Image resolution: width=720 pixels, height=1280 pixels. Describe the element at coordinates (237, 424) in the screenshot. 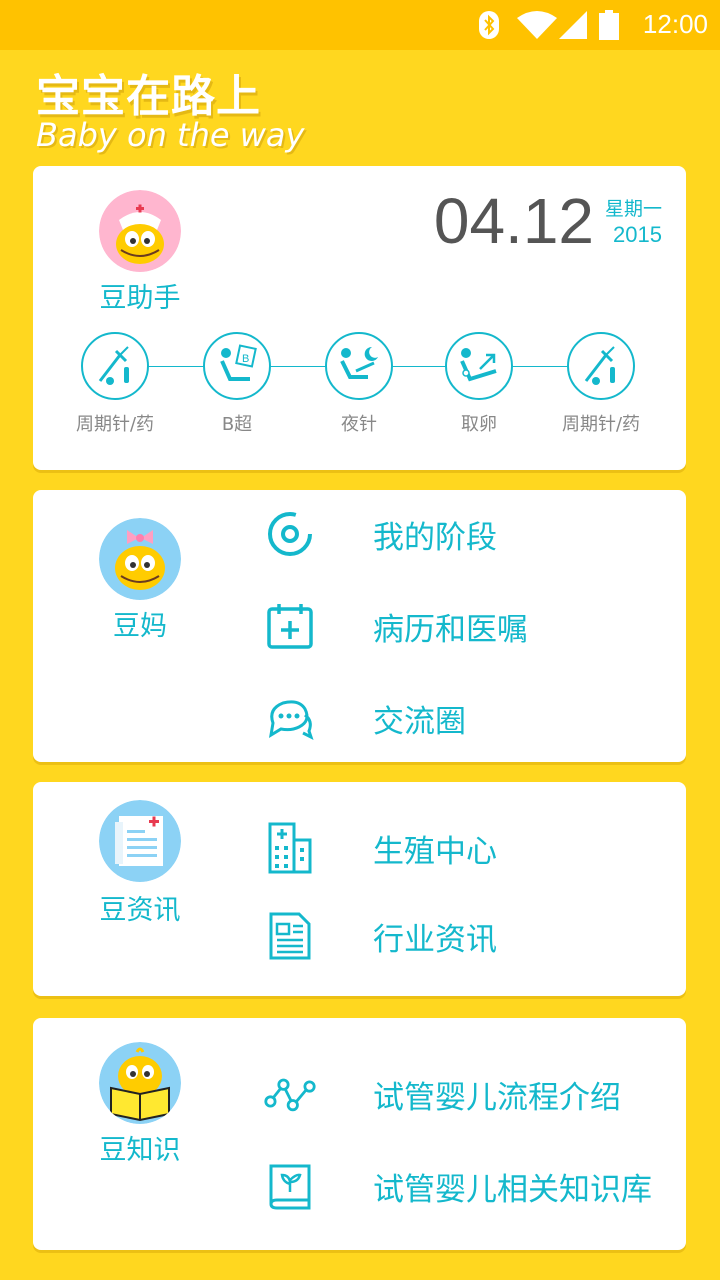

I see `step-label: B超` at that location.